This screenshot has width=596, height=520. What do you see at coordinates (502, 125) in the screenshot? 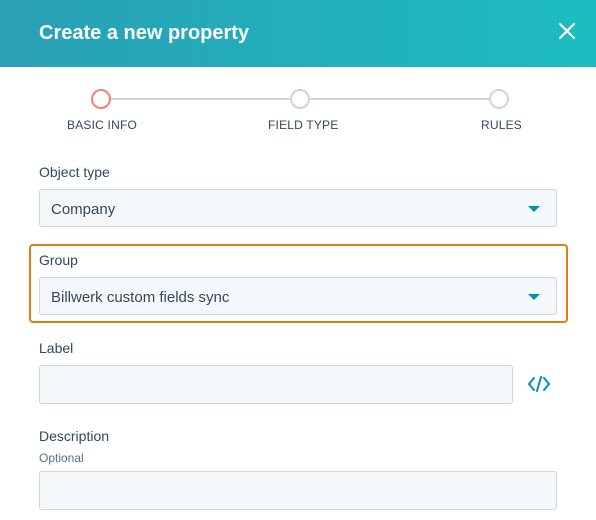
I see `step-label-rules: RULES` at bounding box center [502, 125].